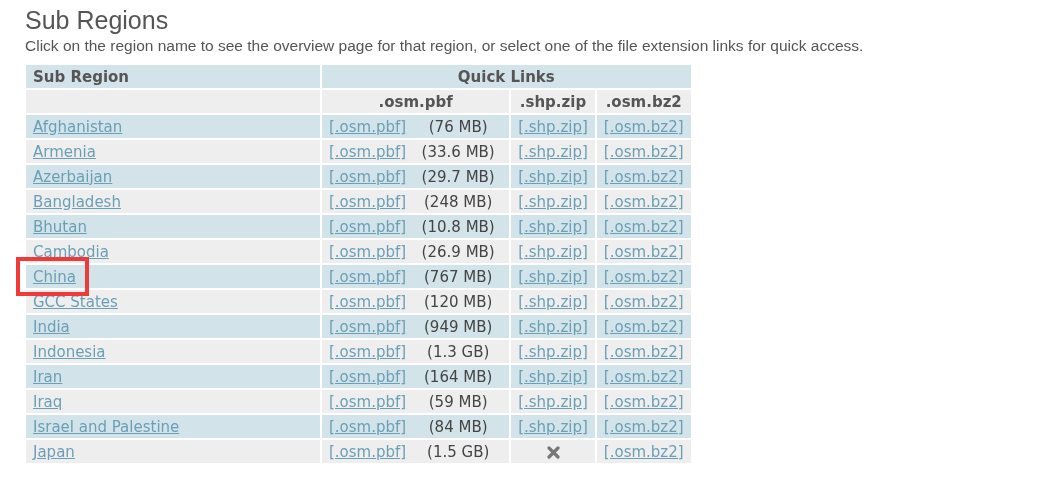 The width and height of the screenshot is (1041, 480). I want to click on region-link: China, so click(54, 276).